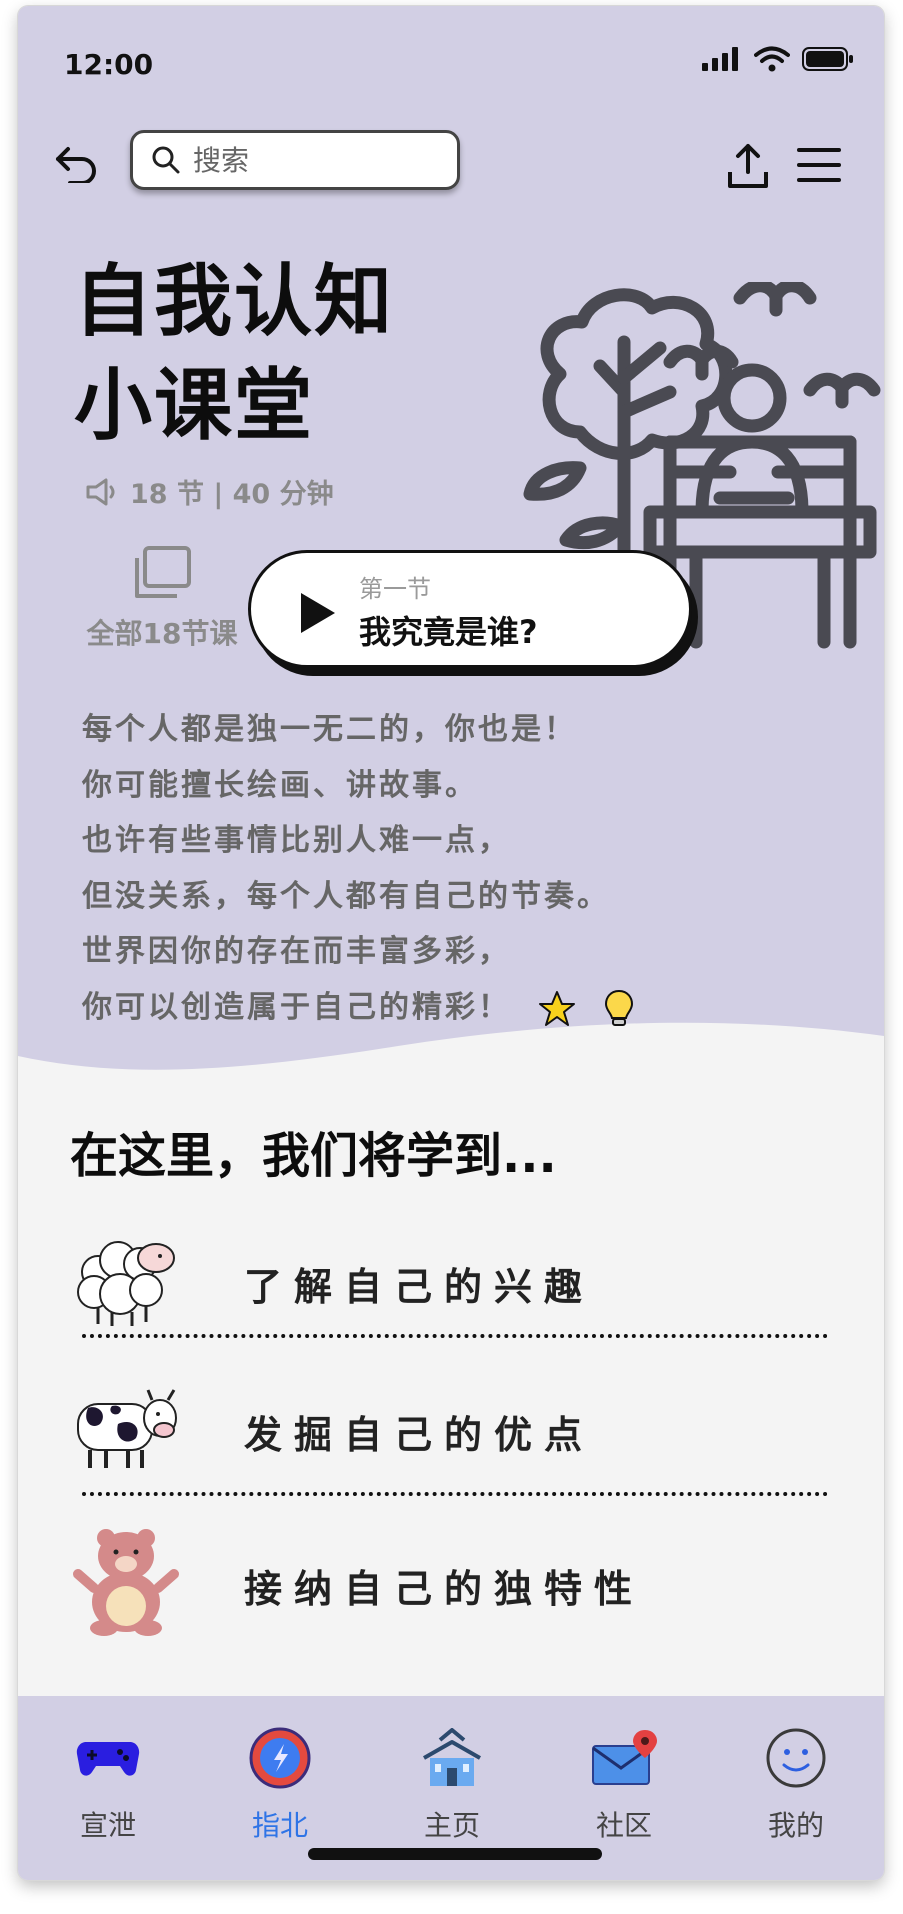 This screenshot has height=1914, width=903. Describe the element at coordinates (470, 609) in the screenshot. I see `play-lesson-button: 第一节 我究竟是谁?` at that location.